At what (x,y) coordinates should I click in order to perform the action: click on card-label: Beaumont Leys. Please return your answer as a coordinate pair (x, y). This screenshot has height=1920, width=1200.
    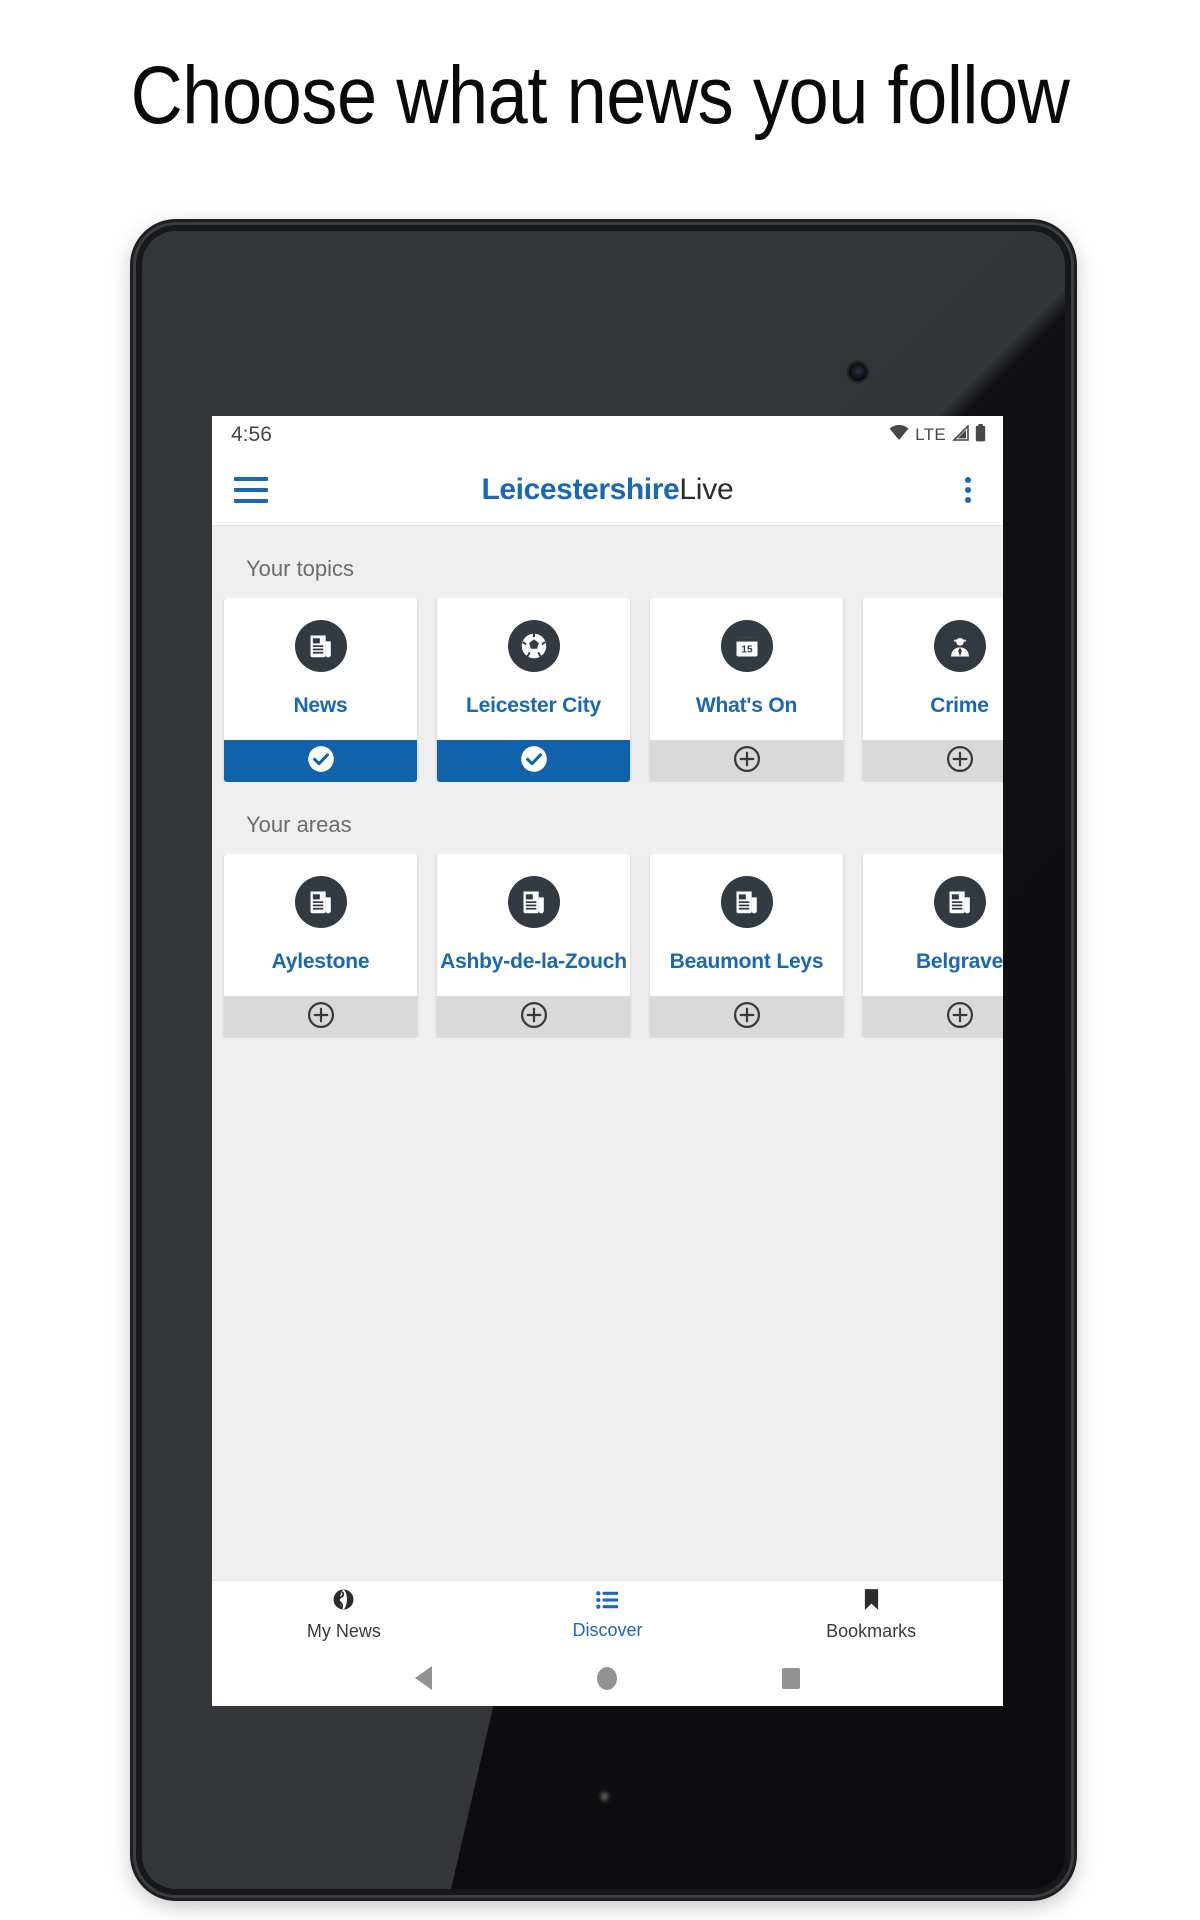
    Looking at the image, I should click on (746, 961).